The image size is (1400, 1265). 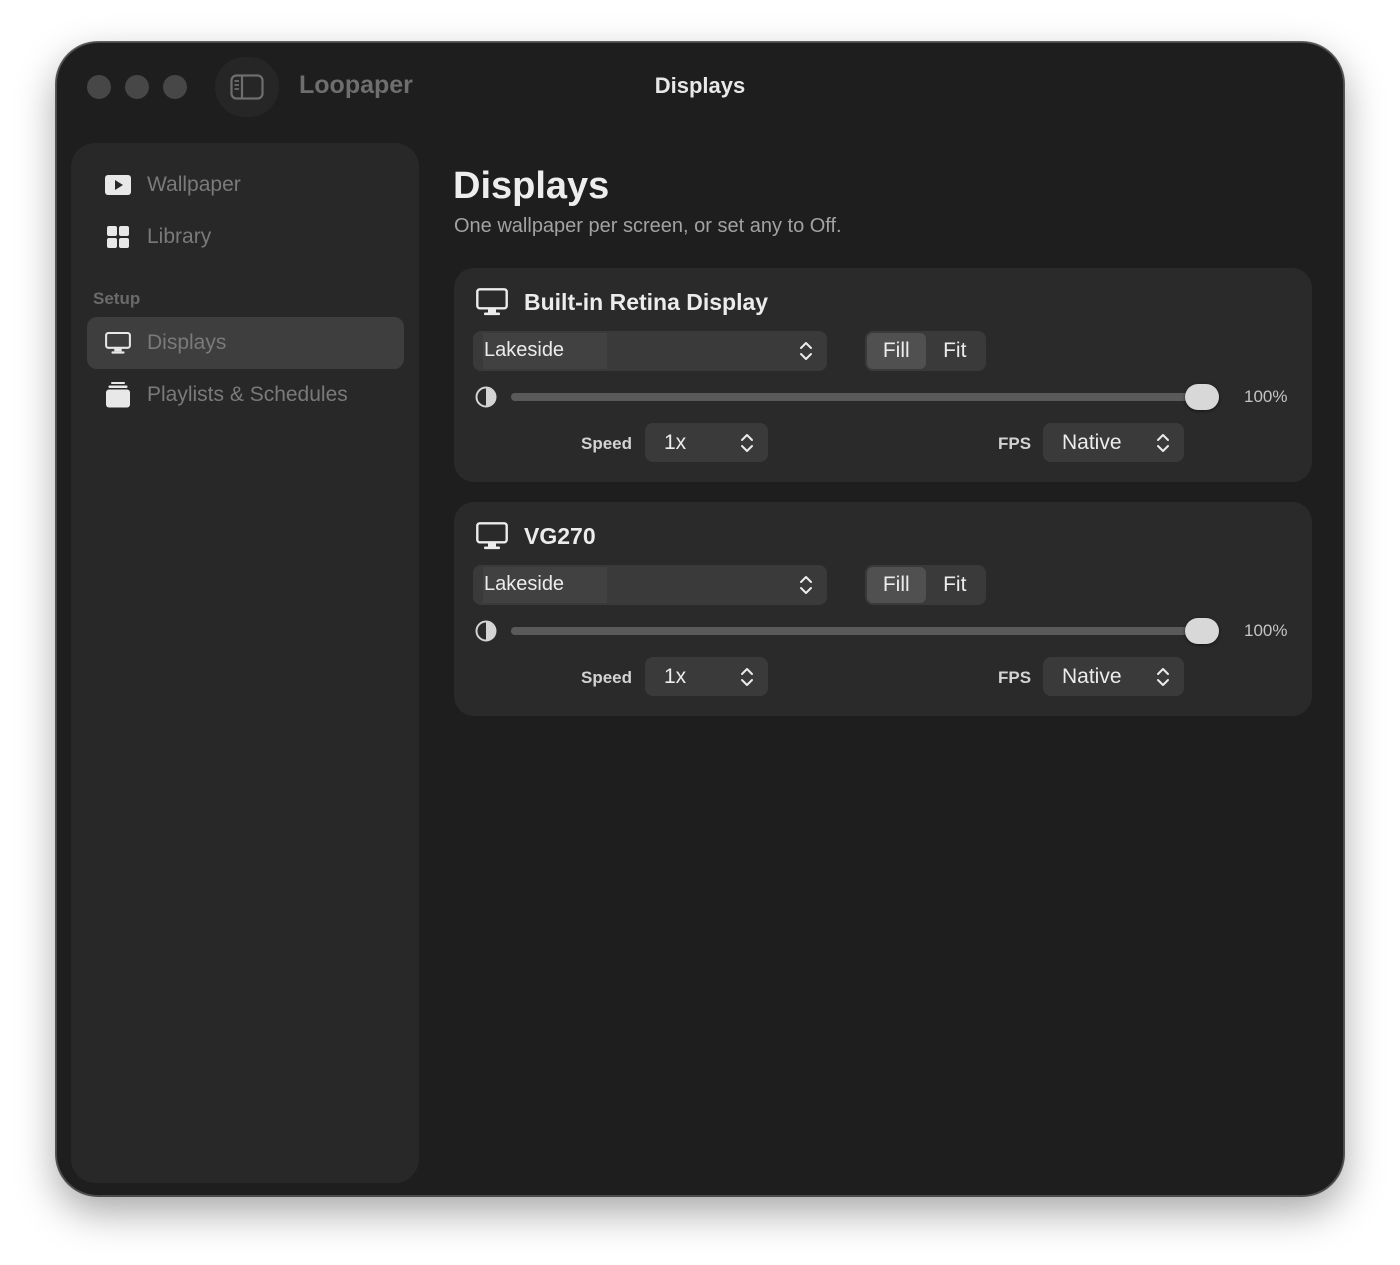 What do you see at coordinates (179, 236) in the screenshot?
I see `sidebar-item-label: Library` at bounding box center [179, 236].